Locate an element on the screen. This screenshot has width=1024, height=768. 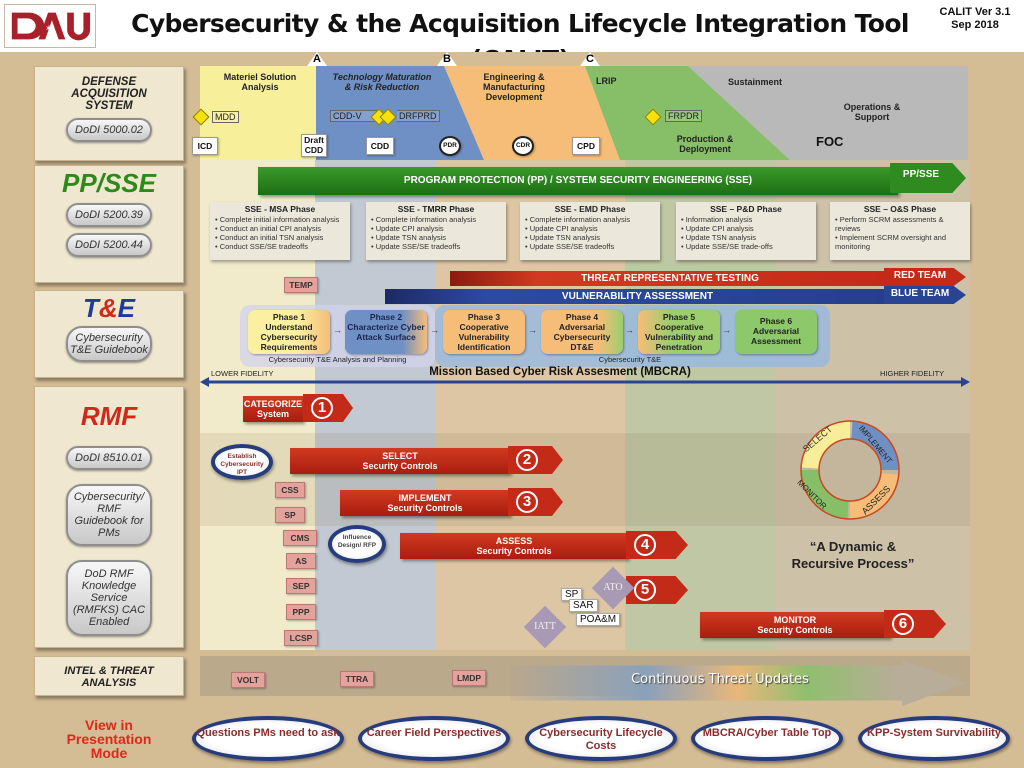
review-cdr: CDR is located at coordinates (523, 146).